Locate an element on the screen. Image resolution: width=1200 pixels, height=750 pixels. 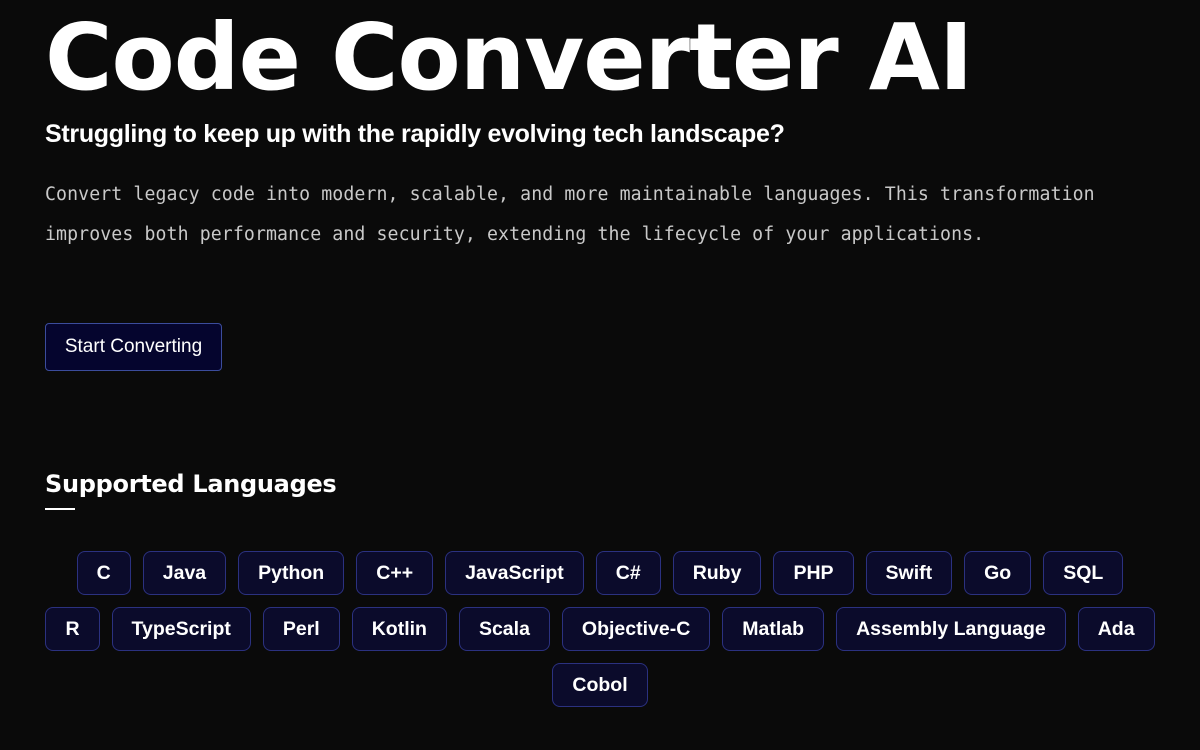
language-chip-cobol: Cobol is located at coordinates (600, 685).